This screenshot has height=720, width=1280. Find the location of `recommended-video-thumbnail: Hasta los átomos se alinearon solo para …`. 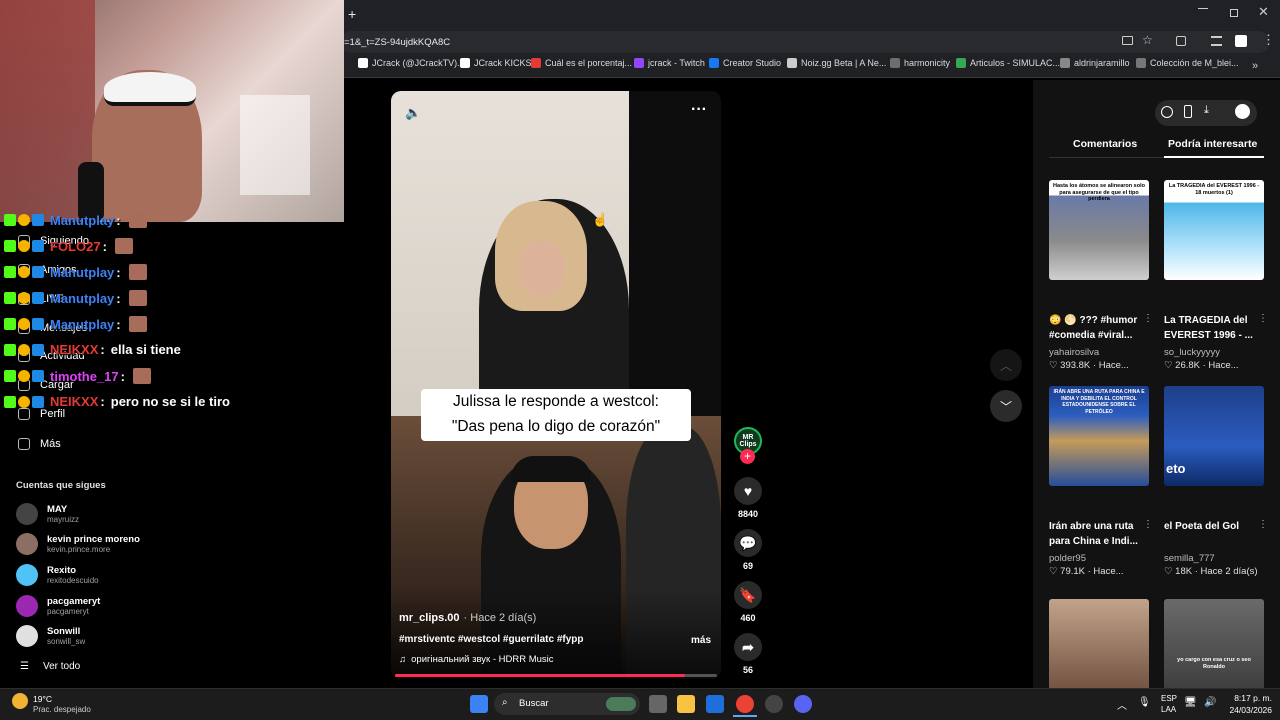

recommended-video-thumbnail: Hasta los átomos se alinearon solo para … is located at coordinates (1099, 230).